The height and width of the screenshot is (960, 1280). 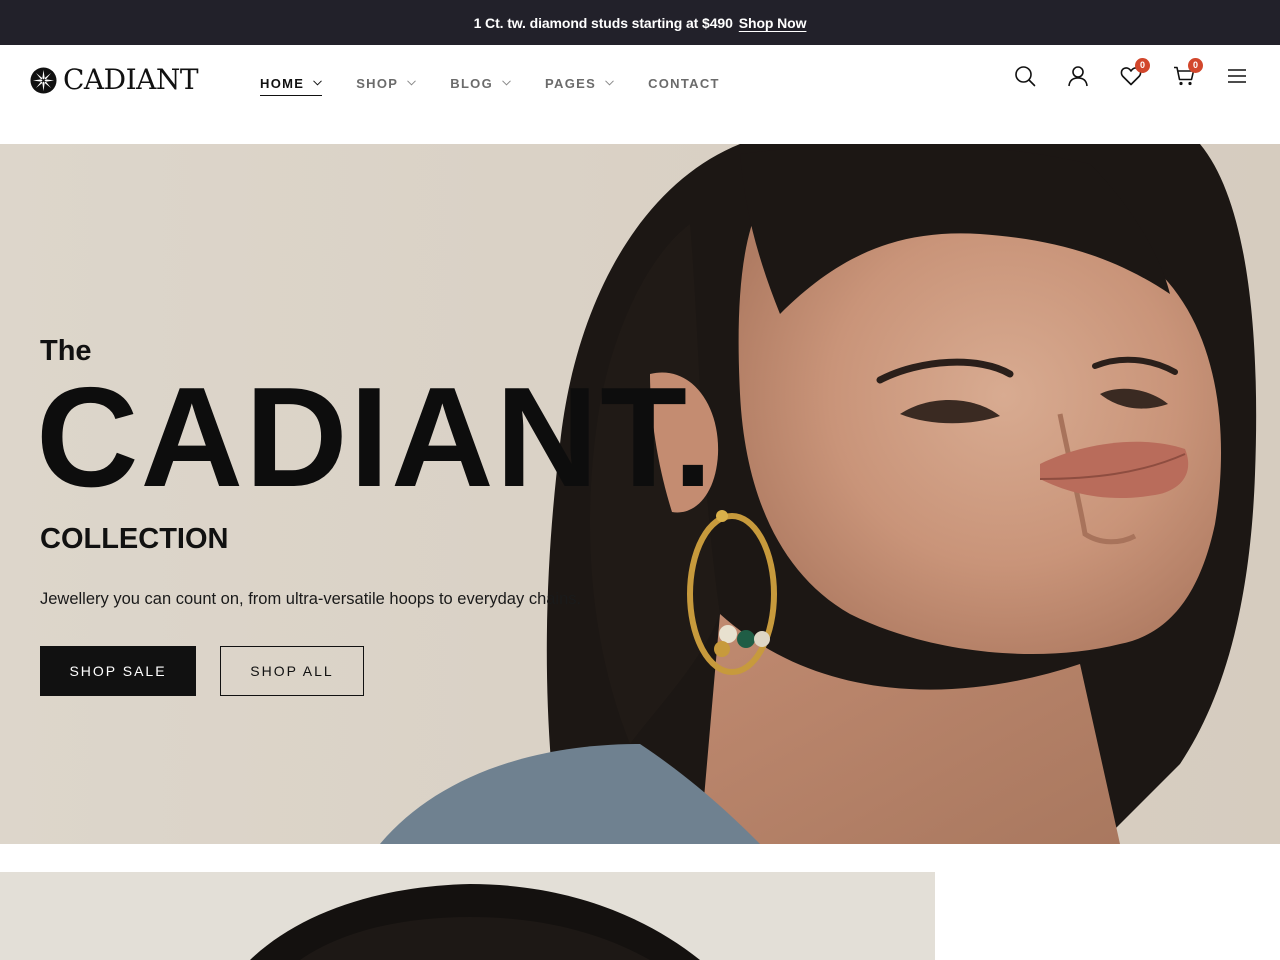 I want to click on nav-item-home: HOME, so click(x=291, y=84).